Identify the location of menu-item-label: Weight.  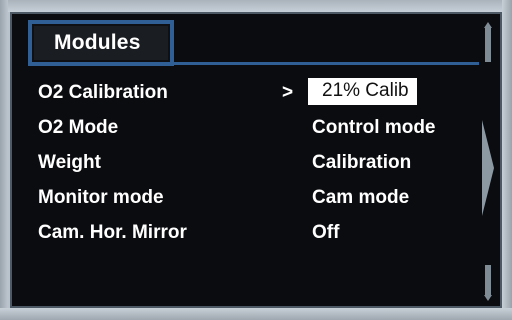
(69, 162).